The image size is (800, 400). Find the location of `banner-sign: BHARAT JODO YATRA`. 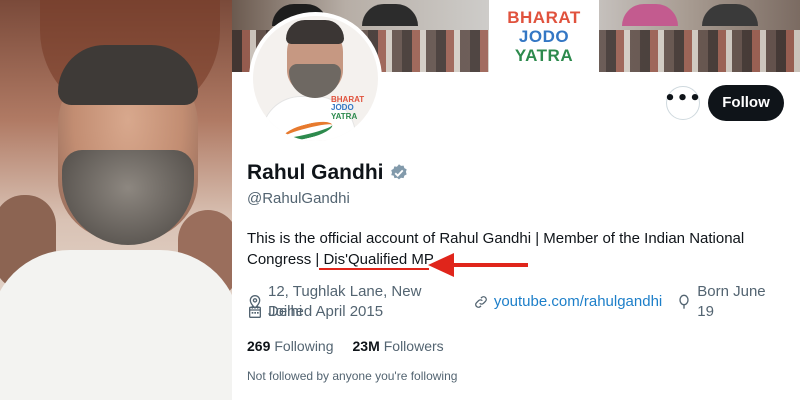

banner-sign: BHARAT JODO YATRA is located at coordinates (544, 36).